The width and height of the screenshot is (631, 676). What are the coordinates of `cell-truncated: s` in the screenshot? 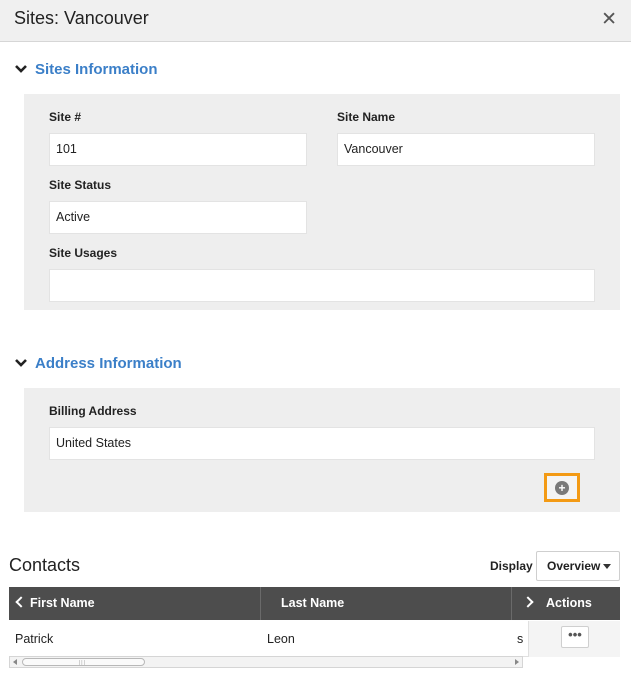 It's located at (520, 639).